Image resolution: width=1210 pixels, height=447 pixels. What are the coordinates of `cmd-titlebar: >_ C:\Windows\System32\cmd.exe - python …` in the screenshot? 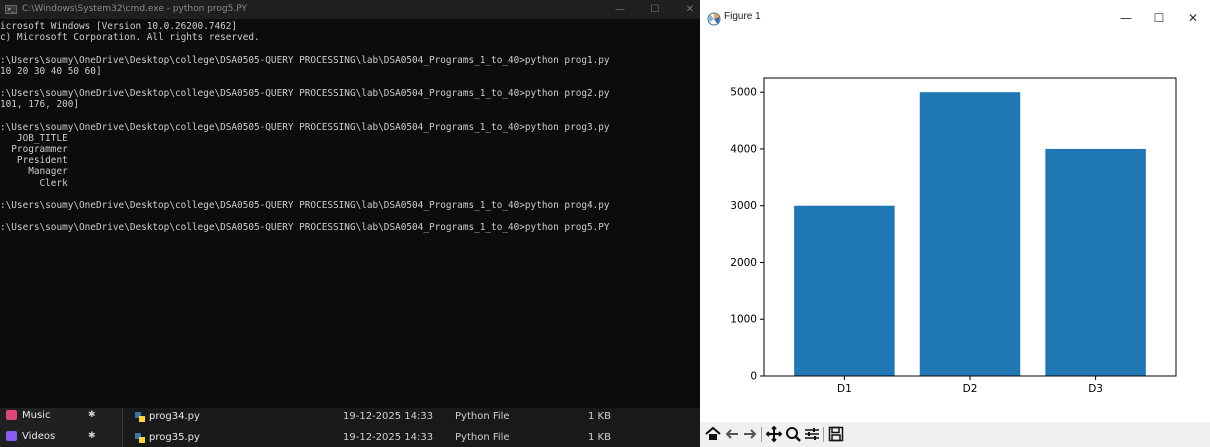 It's located at (350, 9).